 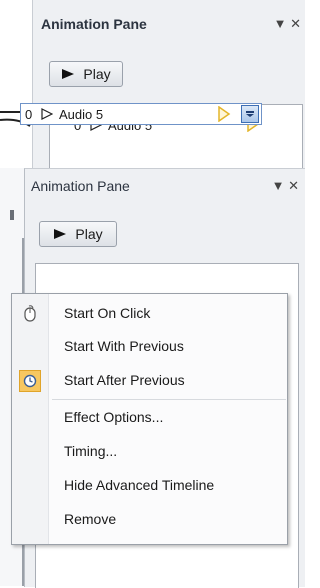 What do you see at coordinates (81, 114) in the screenshot?
I see `item-label: Audio 5` at bounding box center [81, 114].